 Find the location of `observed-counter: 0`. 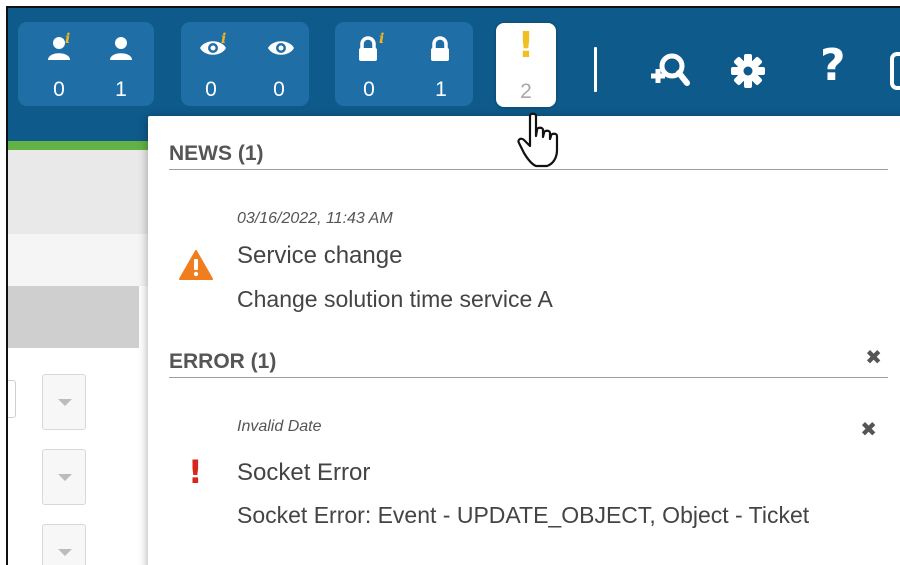

observed-counter: 0 is located at coordinates (279, 64).